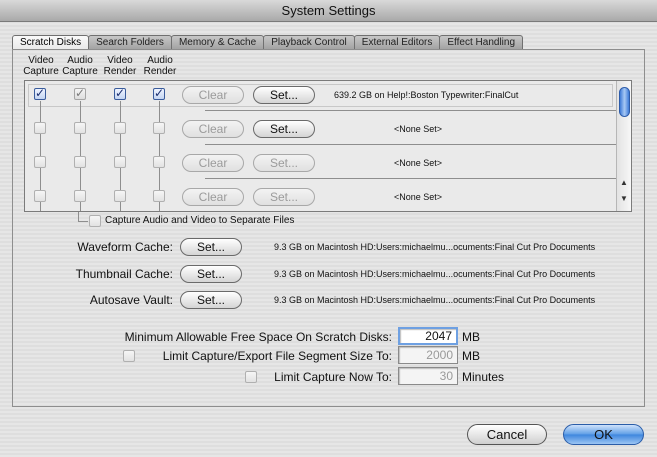 Image resolution: width=657 pixels, height=457 pixels. I want to click on row4-clear-button: Clear, so click(213, 197).